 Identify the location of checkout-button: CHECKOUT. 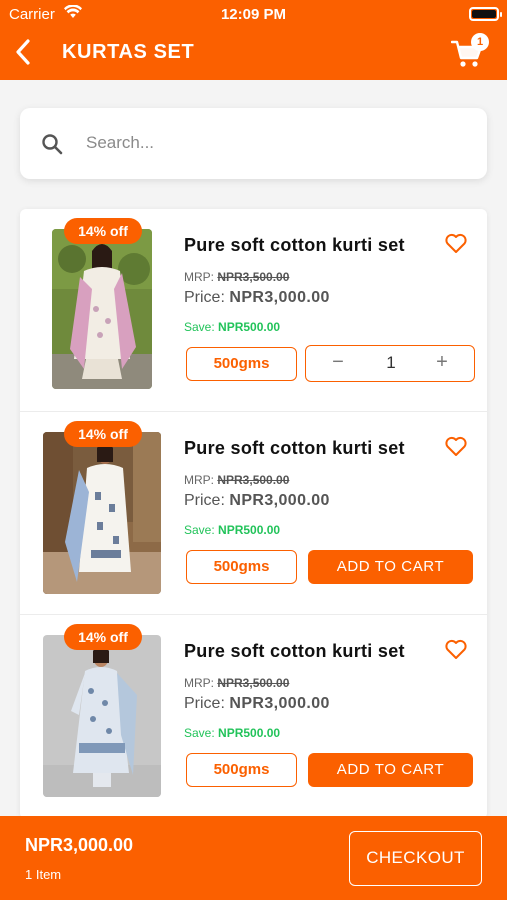
(415, 858).